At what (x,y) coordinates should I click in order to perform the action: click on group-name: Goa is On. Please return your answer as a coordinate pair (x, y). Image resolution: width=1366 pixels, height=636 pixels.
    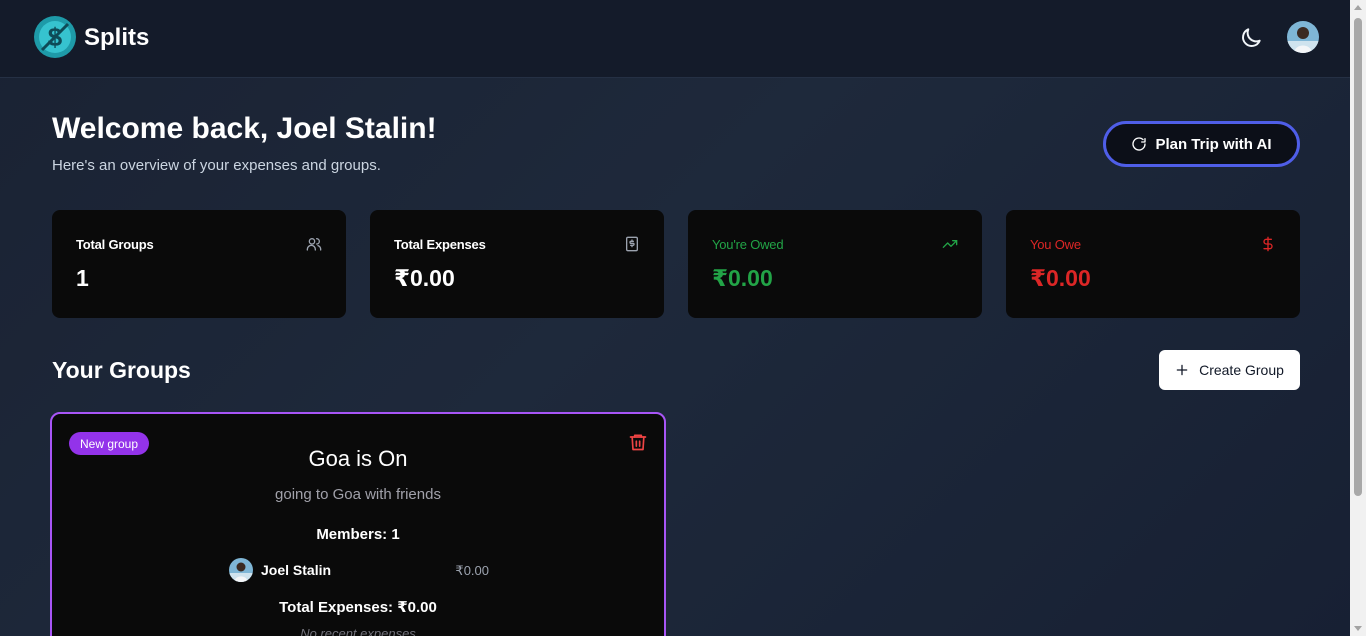
    Looking at the image, I should click on (358, 458).